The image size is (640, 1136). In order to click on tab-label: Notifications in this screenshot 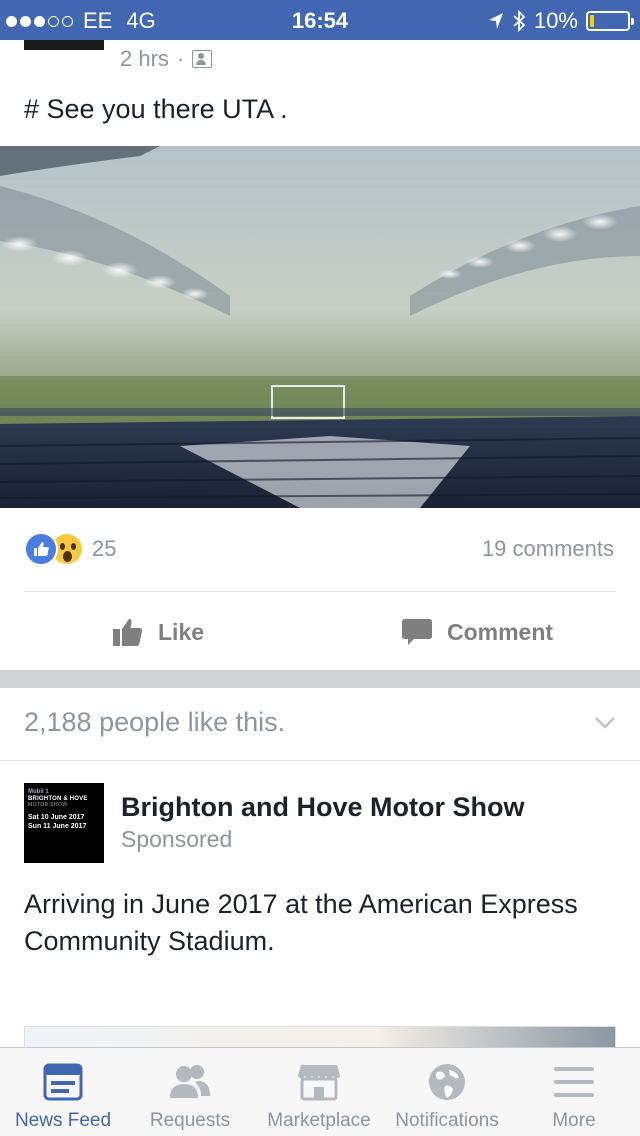, I will do `click(447, 1120)`.